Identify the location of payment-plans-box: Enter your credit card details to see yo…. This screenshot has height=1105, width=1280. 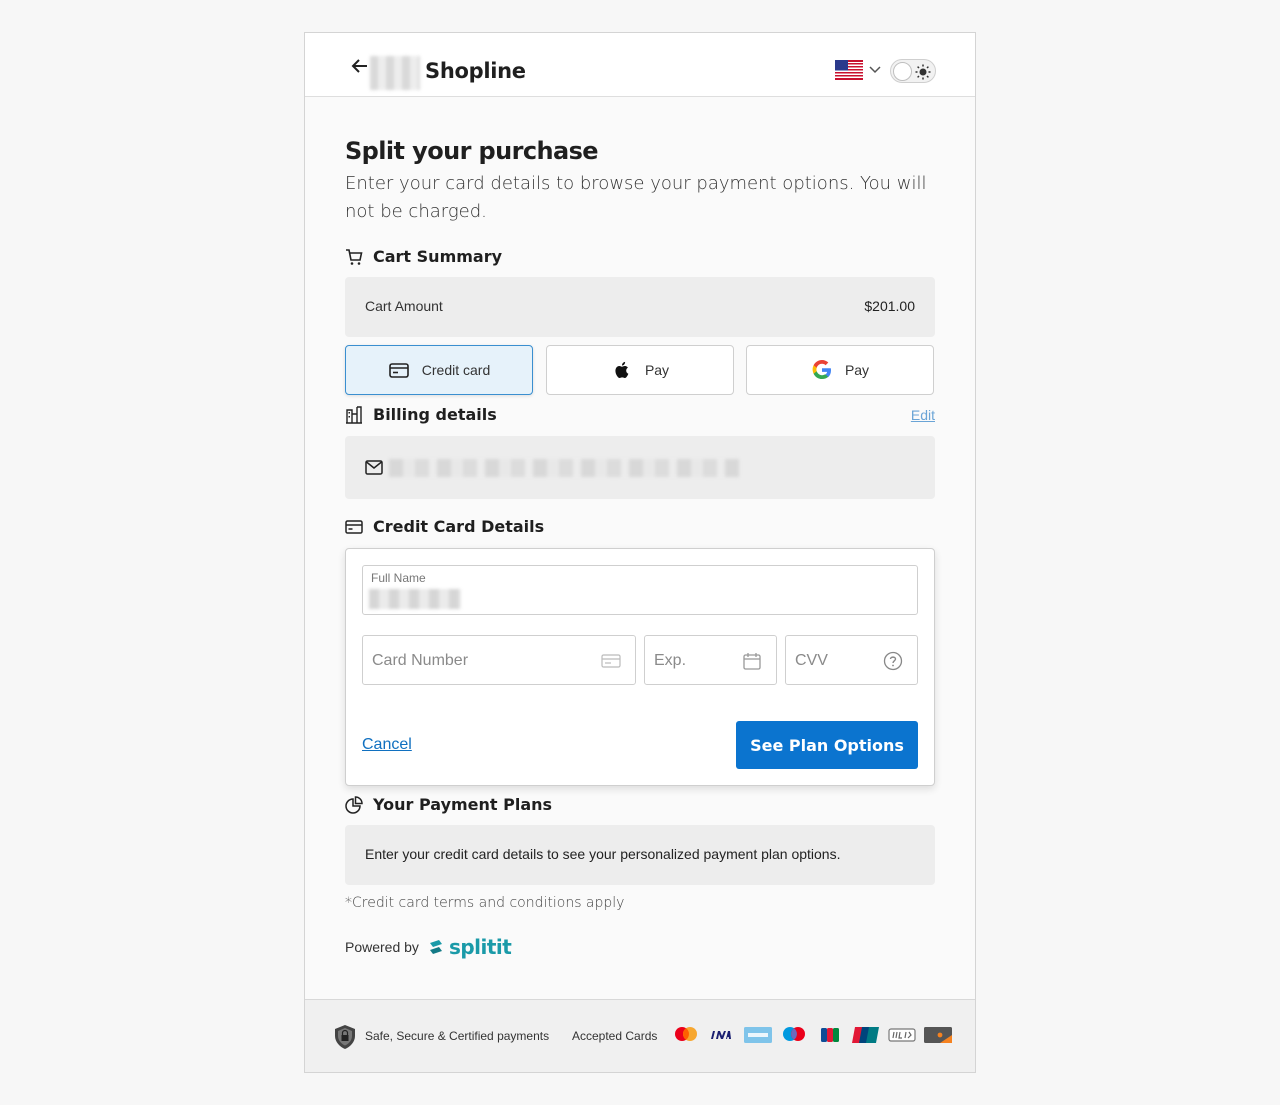
(640, 855).